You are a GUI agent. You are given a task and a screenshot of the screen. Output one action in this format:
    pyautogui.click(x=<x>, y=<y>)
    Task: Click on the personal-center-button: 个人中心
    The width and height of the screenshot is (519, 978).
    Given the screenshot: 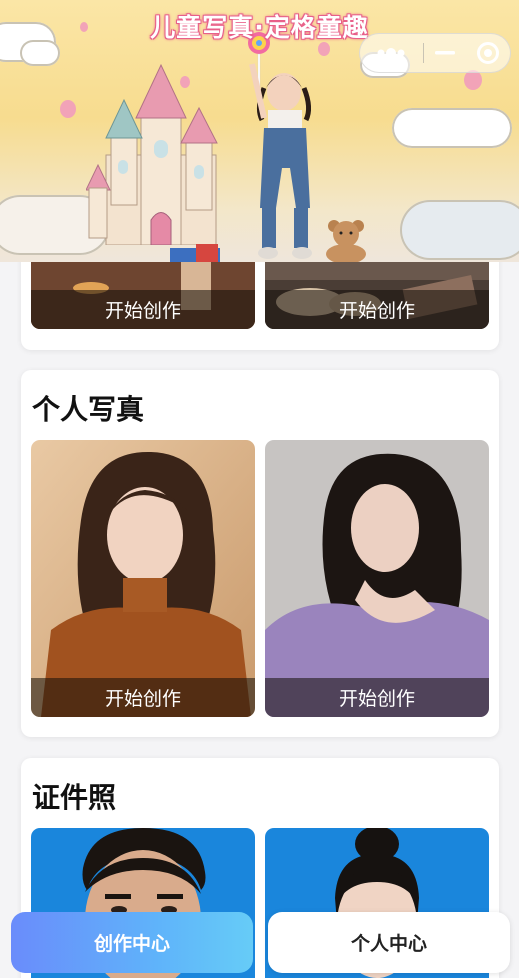 What is the action you would take?
    pyautogui.click(x=389, y=942)
    